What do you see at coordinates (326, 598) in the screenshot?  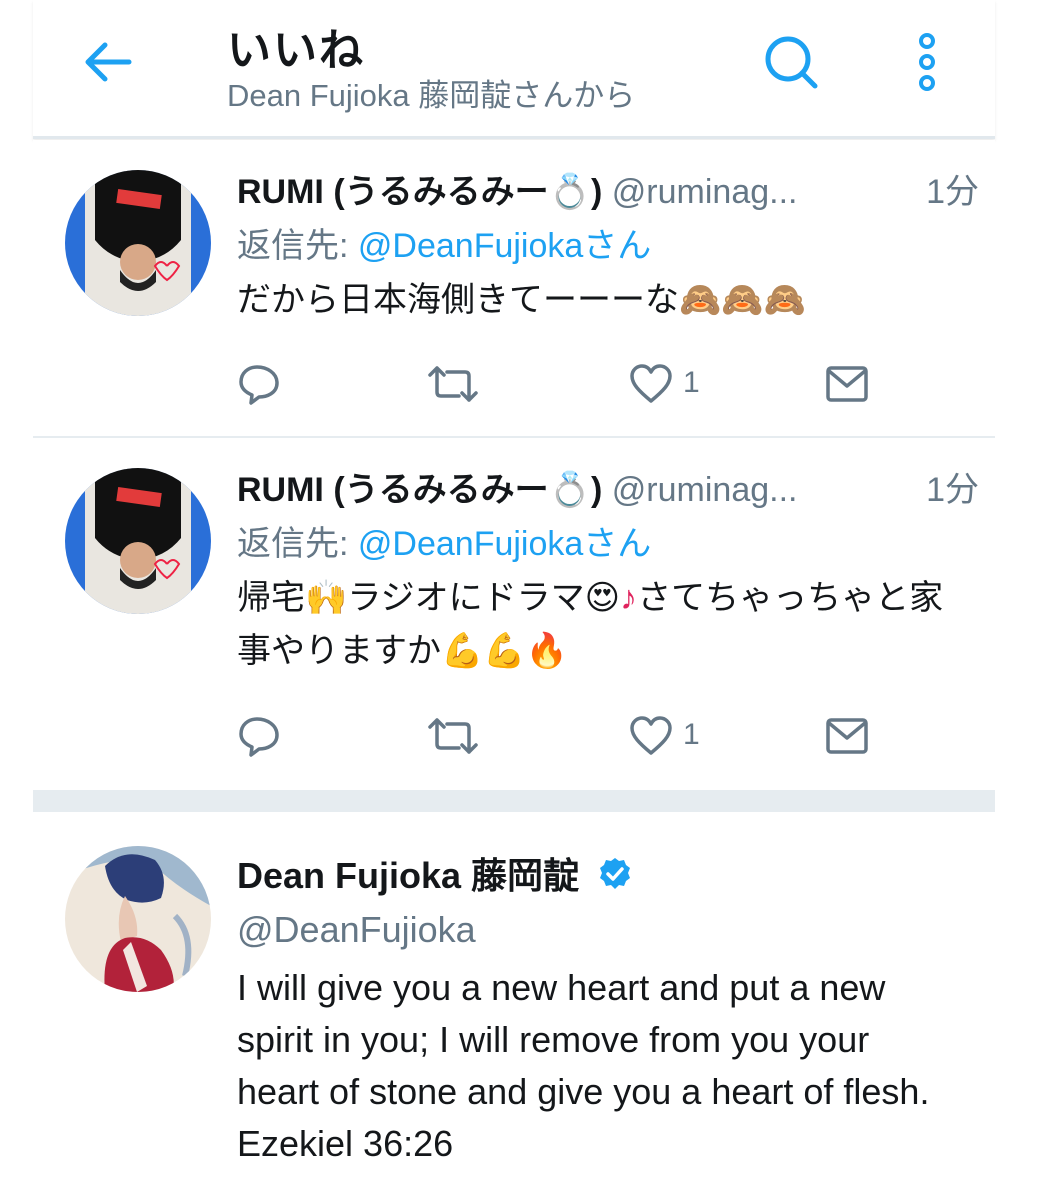 I see `raised-hands-emoji: 🙌` at bounding box center [326, 598].